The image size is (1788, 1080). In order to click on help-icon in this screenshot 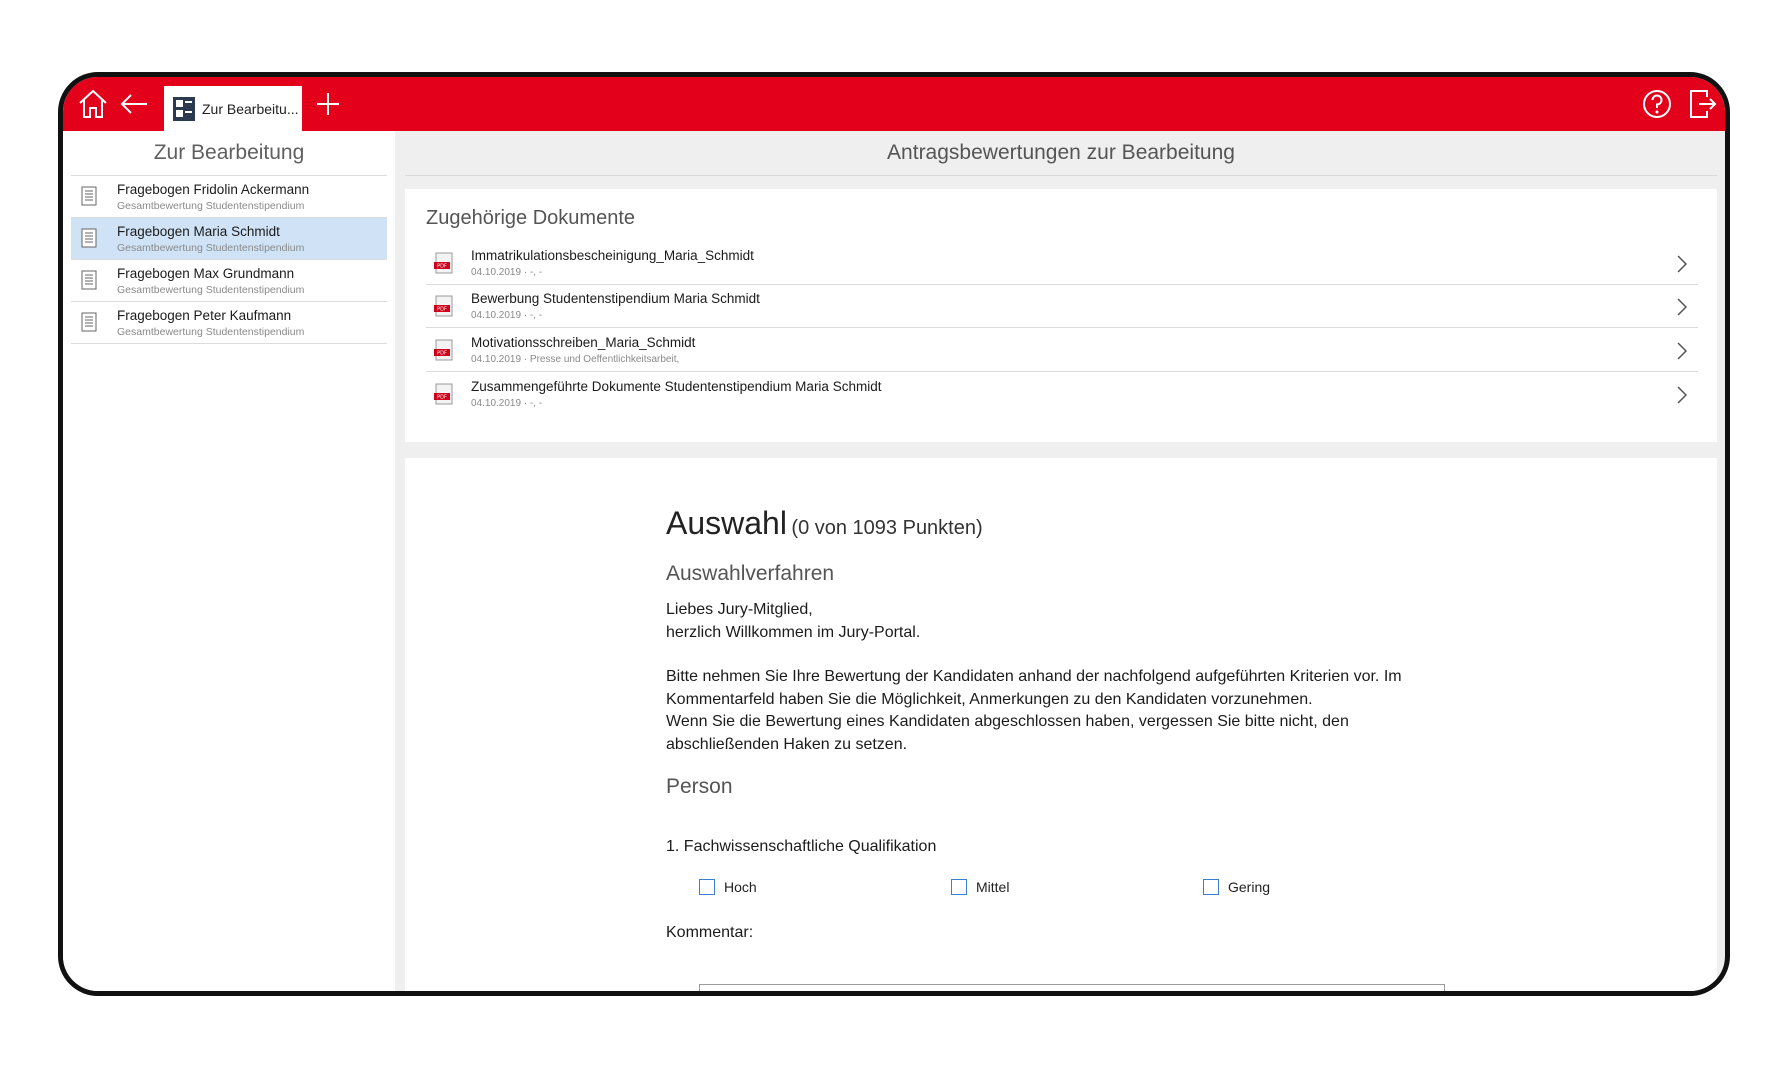, I will do `click(1657, 104)`.